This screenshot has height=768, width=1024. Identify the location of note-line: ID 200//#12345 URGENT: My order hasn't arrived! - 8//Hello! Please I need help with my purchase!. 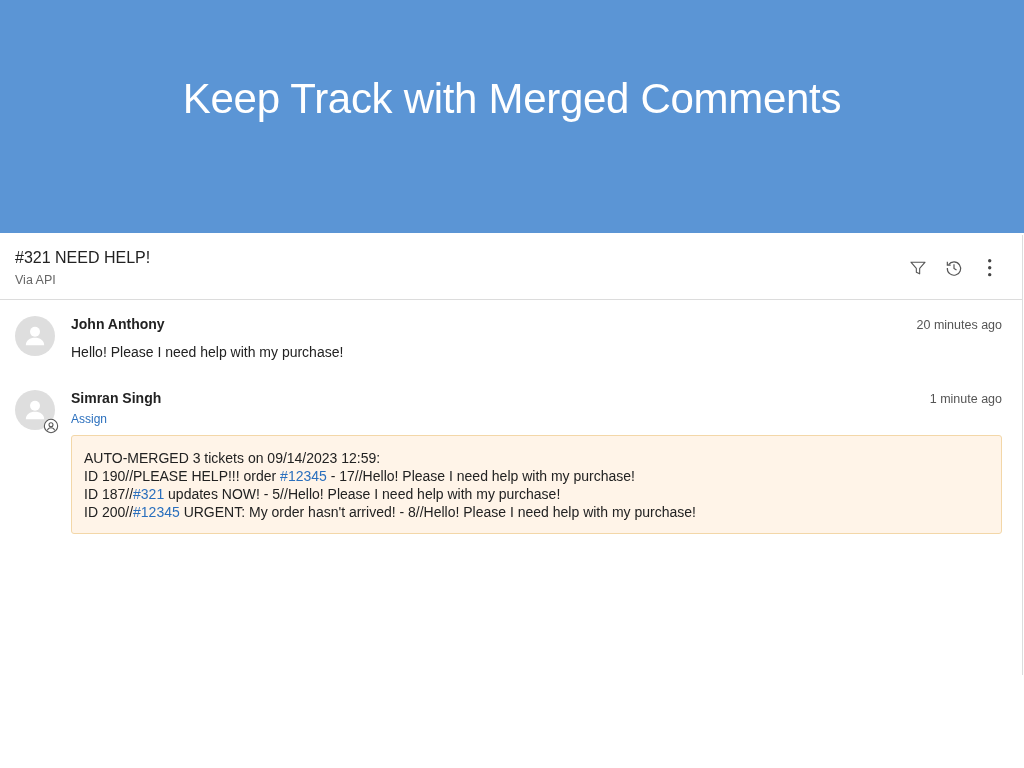
(390, 512).